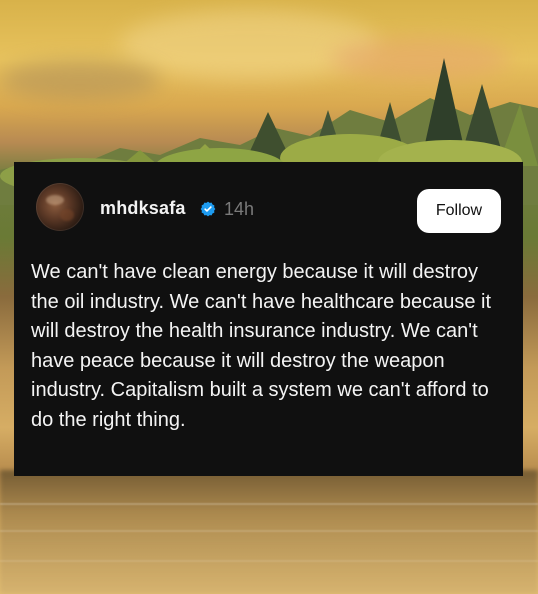 The image size is (538, 594). Describe the element at coordinates (459, 211) in the screenshot. I see `follow-button: Follow` at that location.